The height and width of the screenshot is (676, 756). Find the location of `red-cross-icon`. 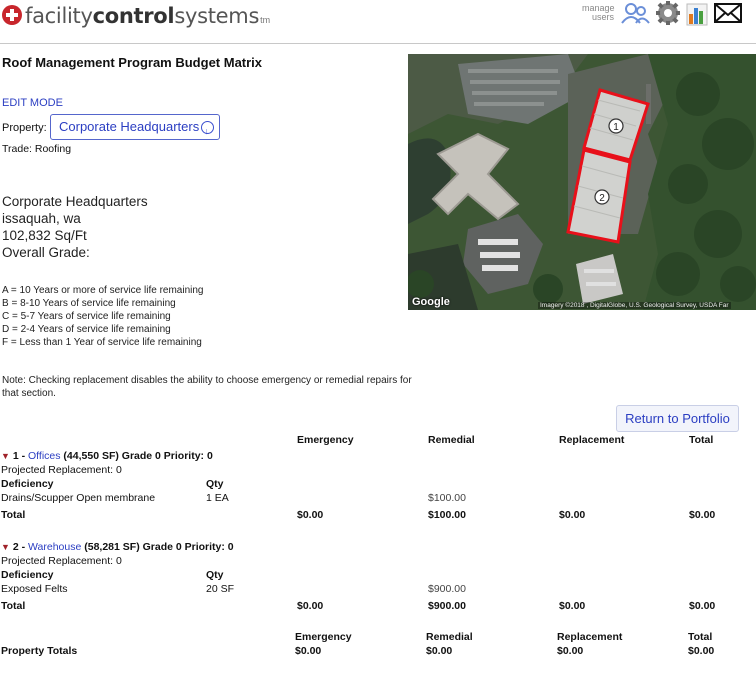

red-cross-icon is located at coordinates (12, 15).